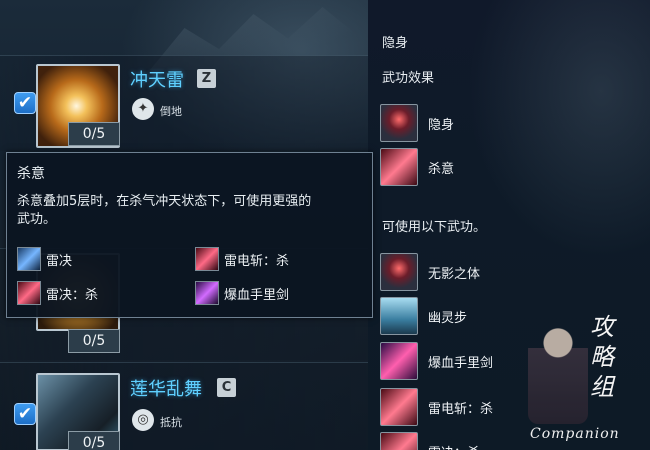 The image size is (650, 450). I want to click on ghost-step-icon, so click(399, 316).